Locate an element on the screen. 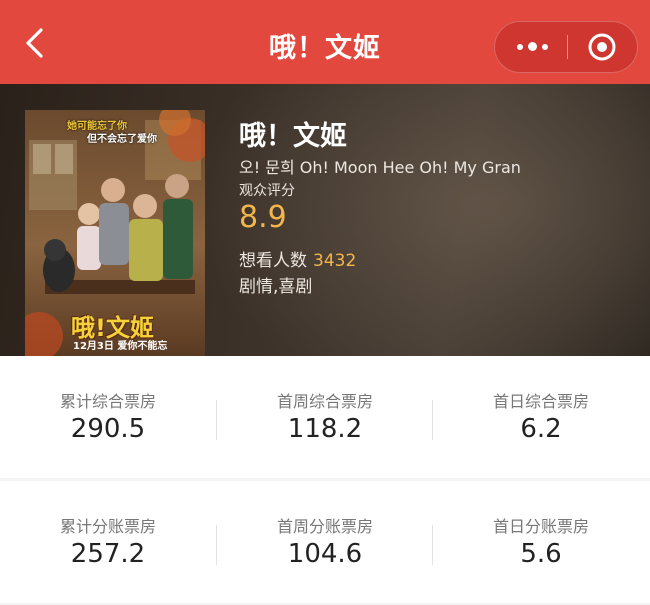  close-button is located at coordinates (603, 47).